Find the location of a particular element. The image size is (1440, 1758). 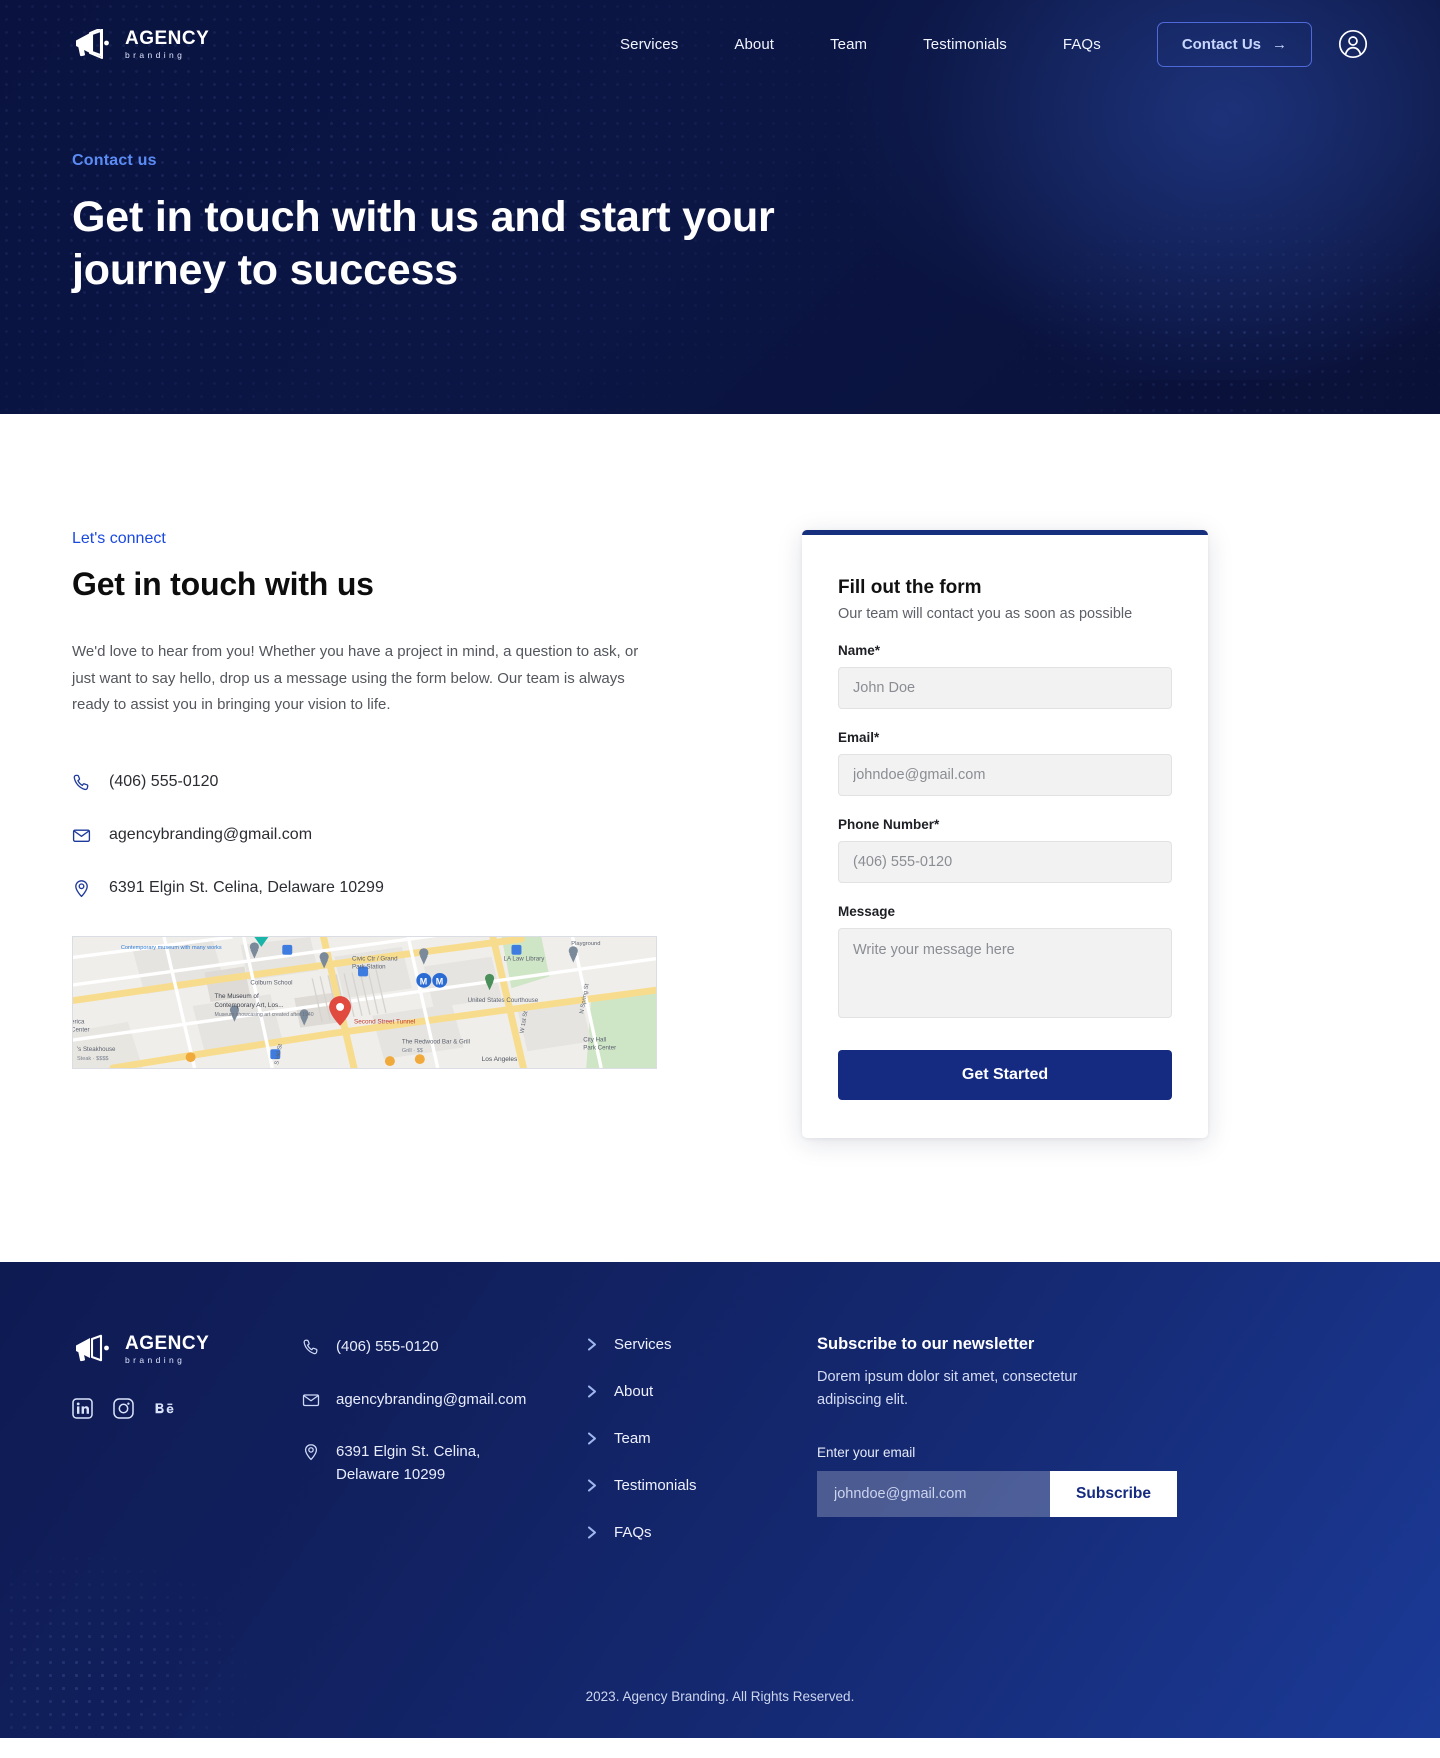

newsletter-email-input is located at coordinates (934, 1494).